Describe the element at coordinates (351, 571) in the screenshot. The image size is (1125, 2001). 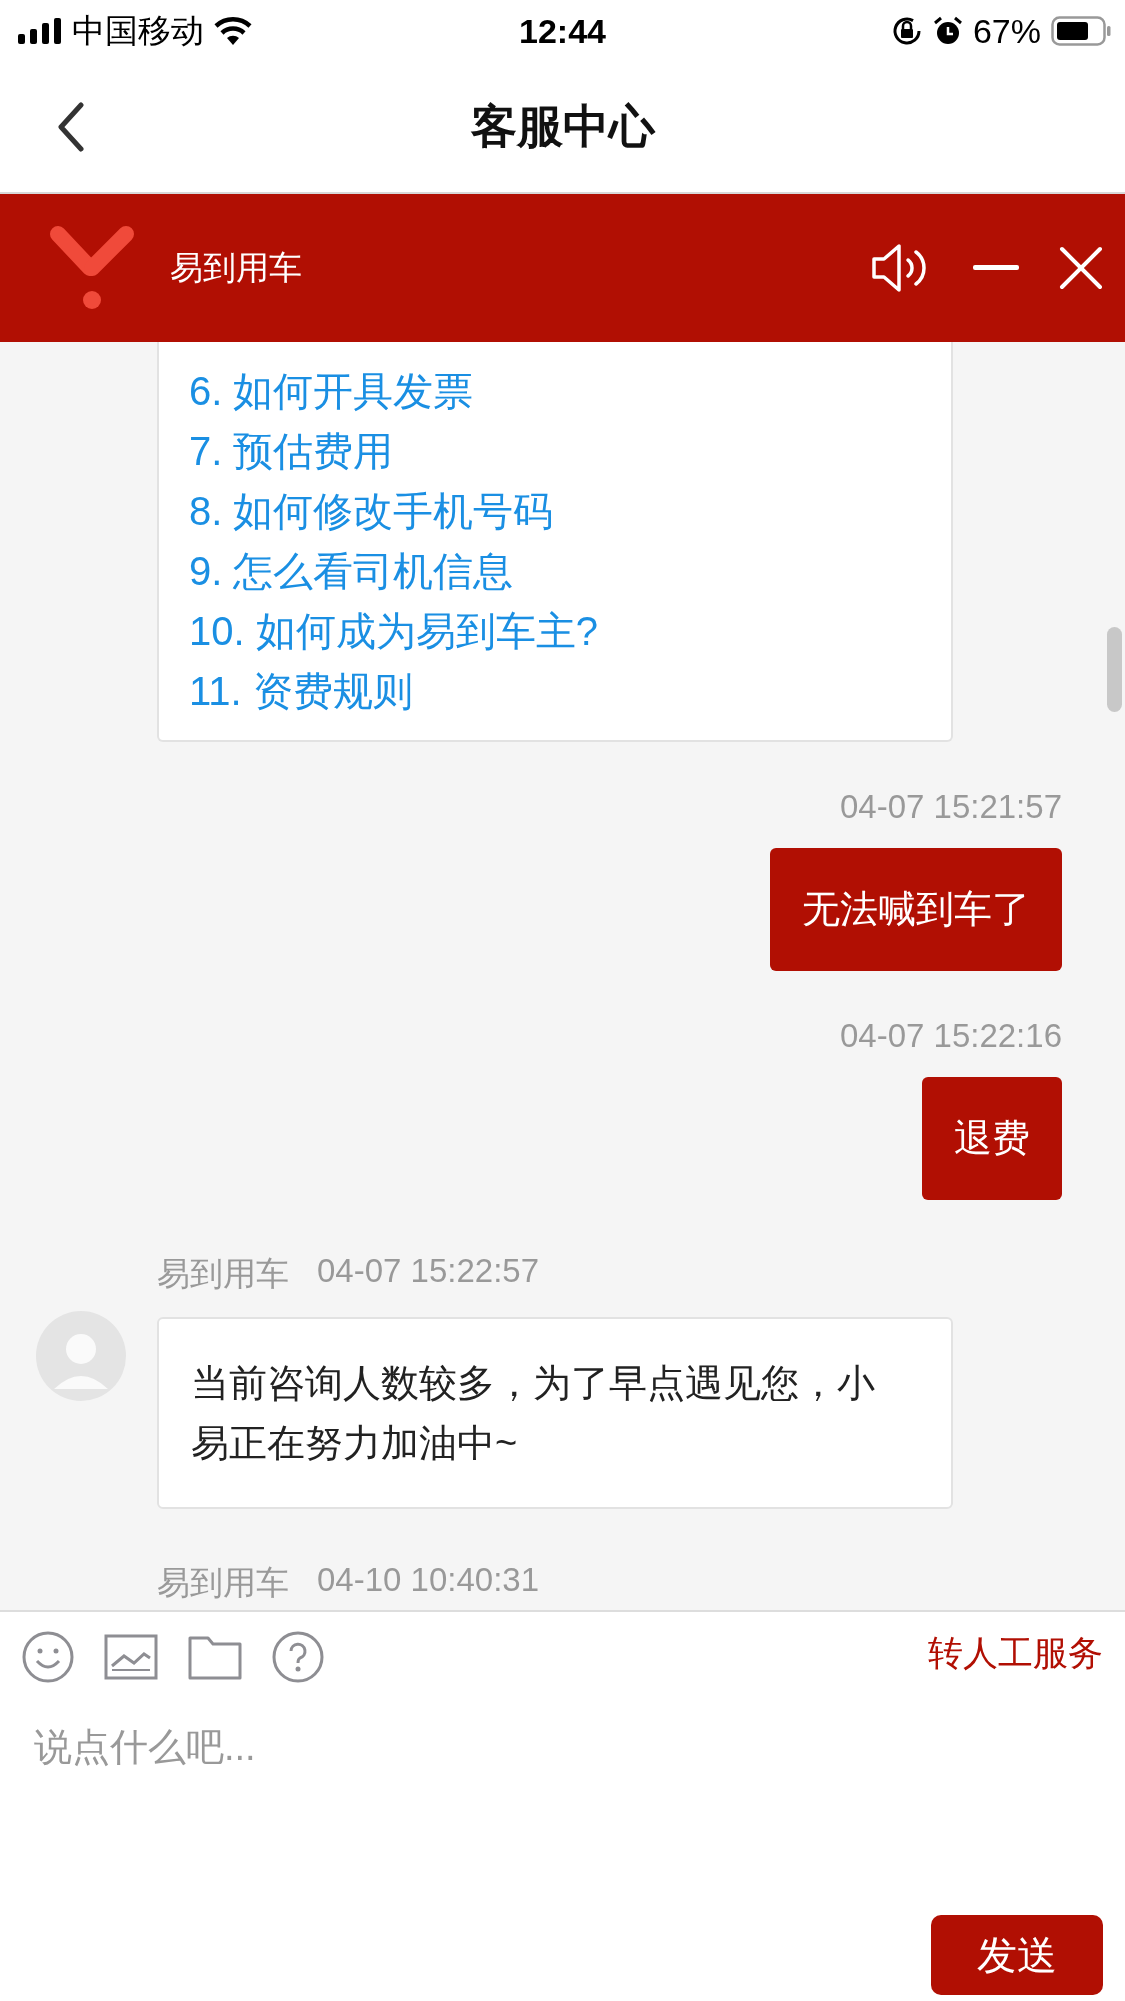
I see `faq-link: 9. 怎么看司机信息` at that location.